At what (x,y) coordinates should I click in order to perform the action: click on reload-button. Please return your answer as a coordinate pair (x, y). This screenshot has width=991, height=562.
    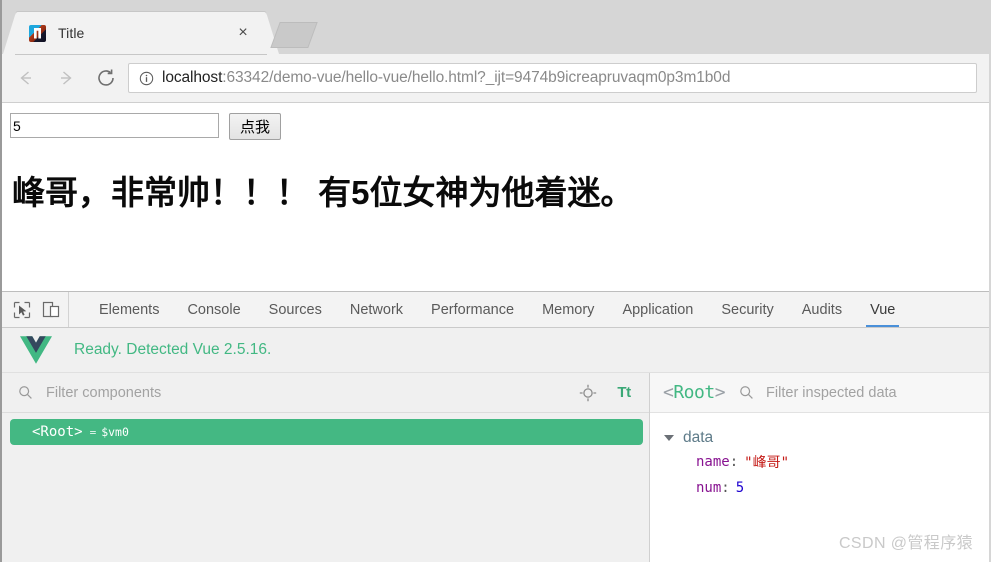
    Looking at the image, I should click on (106, 78).